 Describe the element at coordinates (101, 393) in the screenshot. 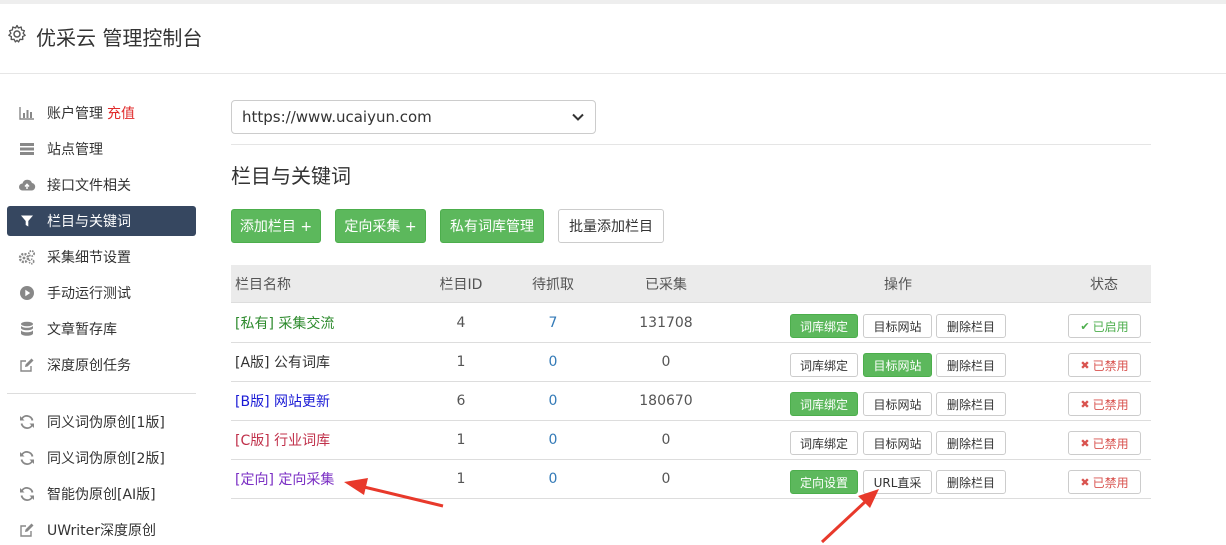

I see `sidebar-divider` at that location.